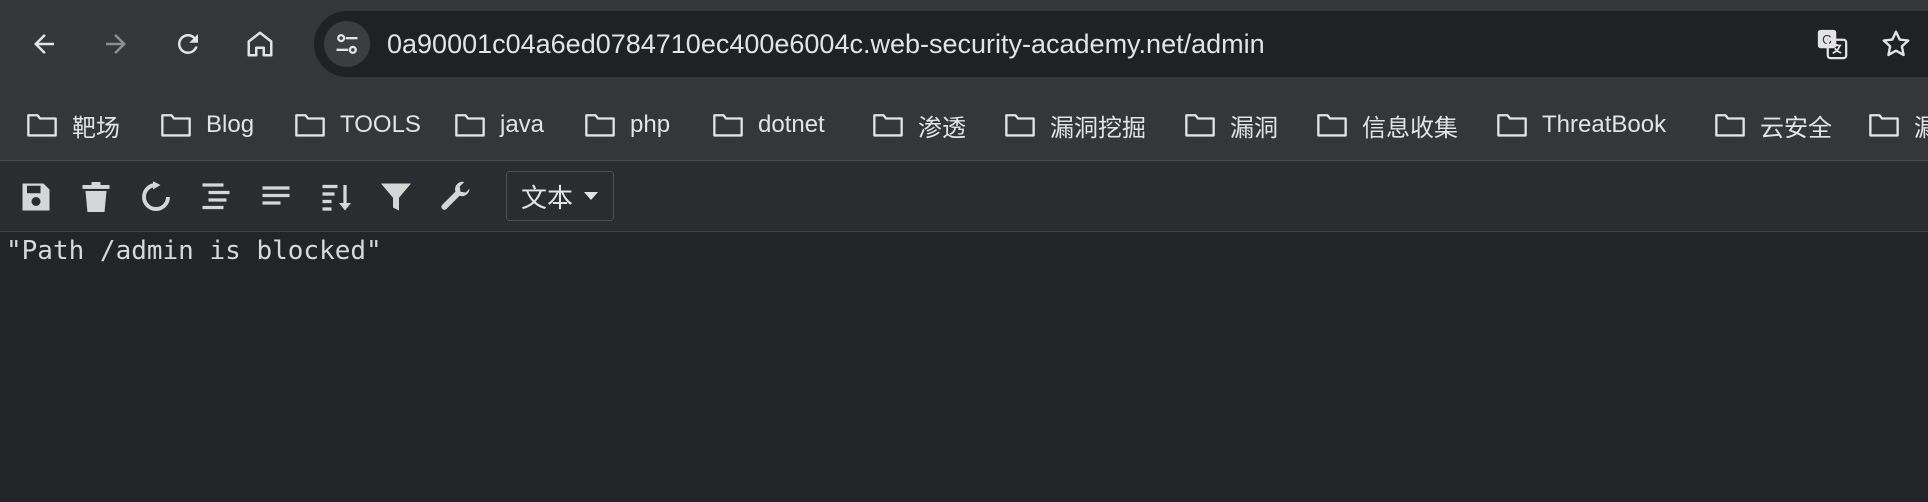  I want to click on bookmark-label: 漏, so click(1921, 128).